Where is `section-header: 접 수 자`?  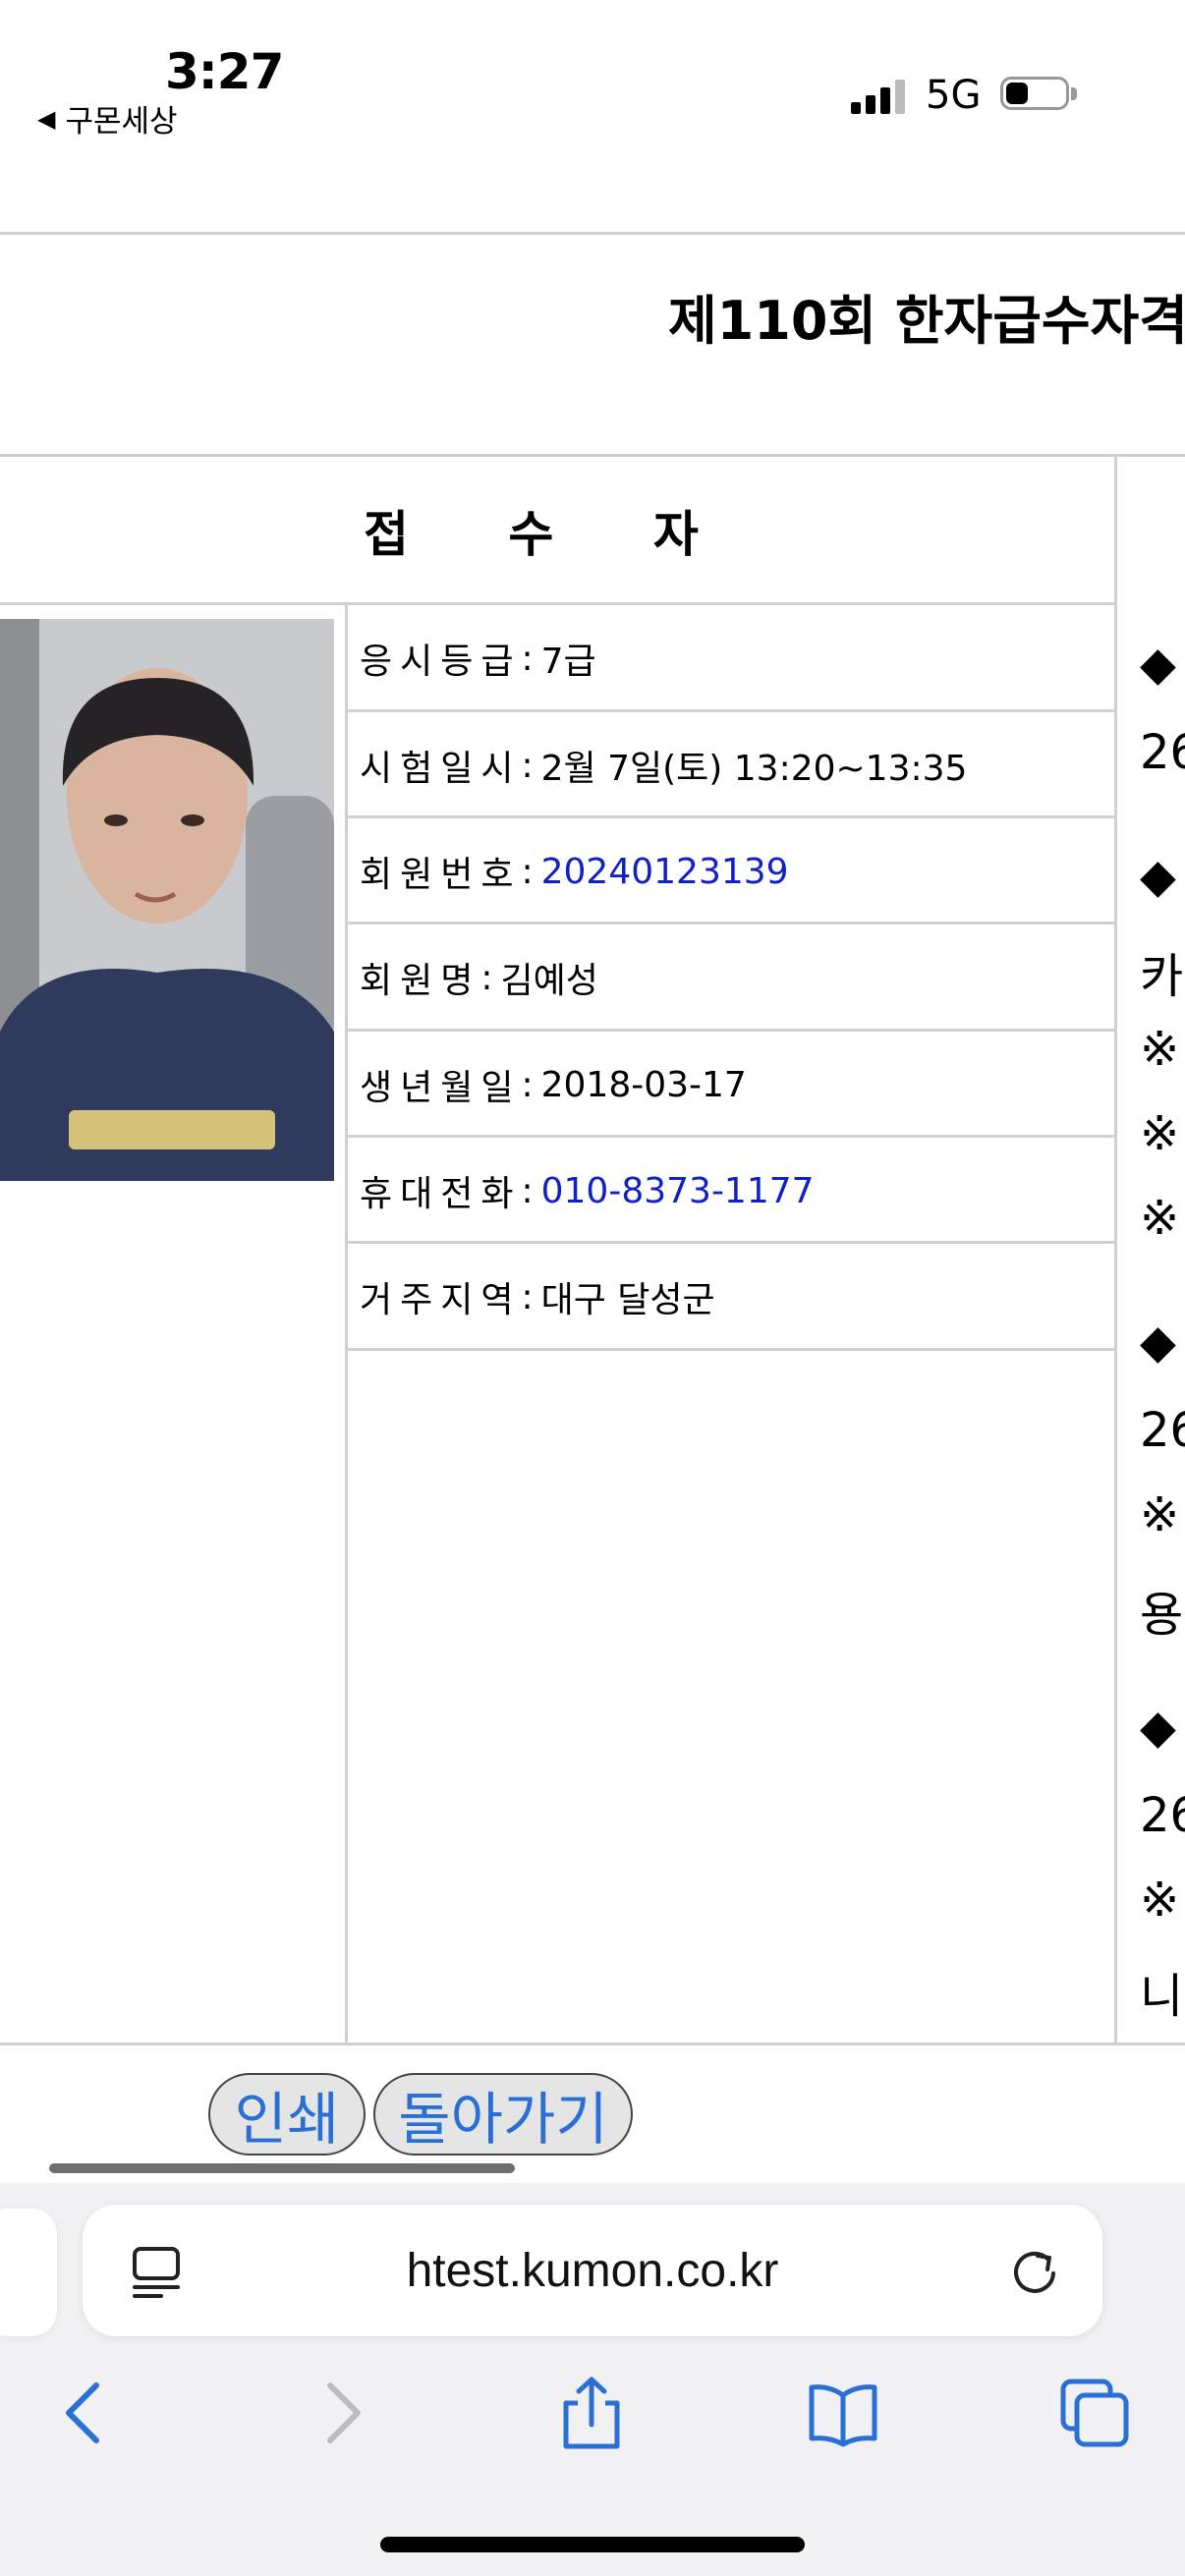
section-header: 접 수 자 is located at coordinates (552, 534).